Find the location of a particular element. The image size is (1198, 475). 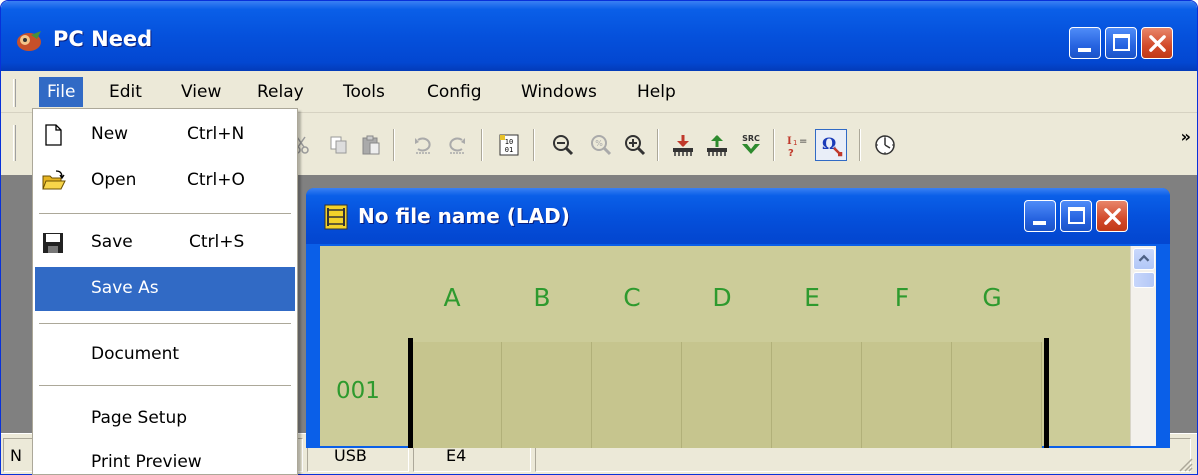

menu-item-label: Open is located at coordinates (114, 180).